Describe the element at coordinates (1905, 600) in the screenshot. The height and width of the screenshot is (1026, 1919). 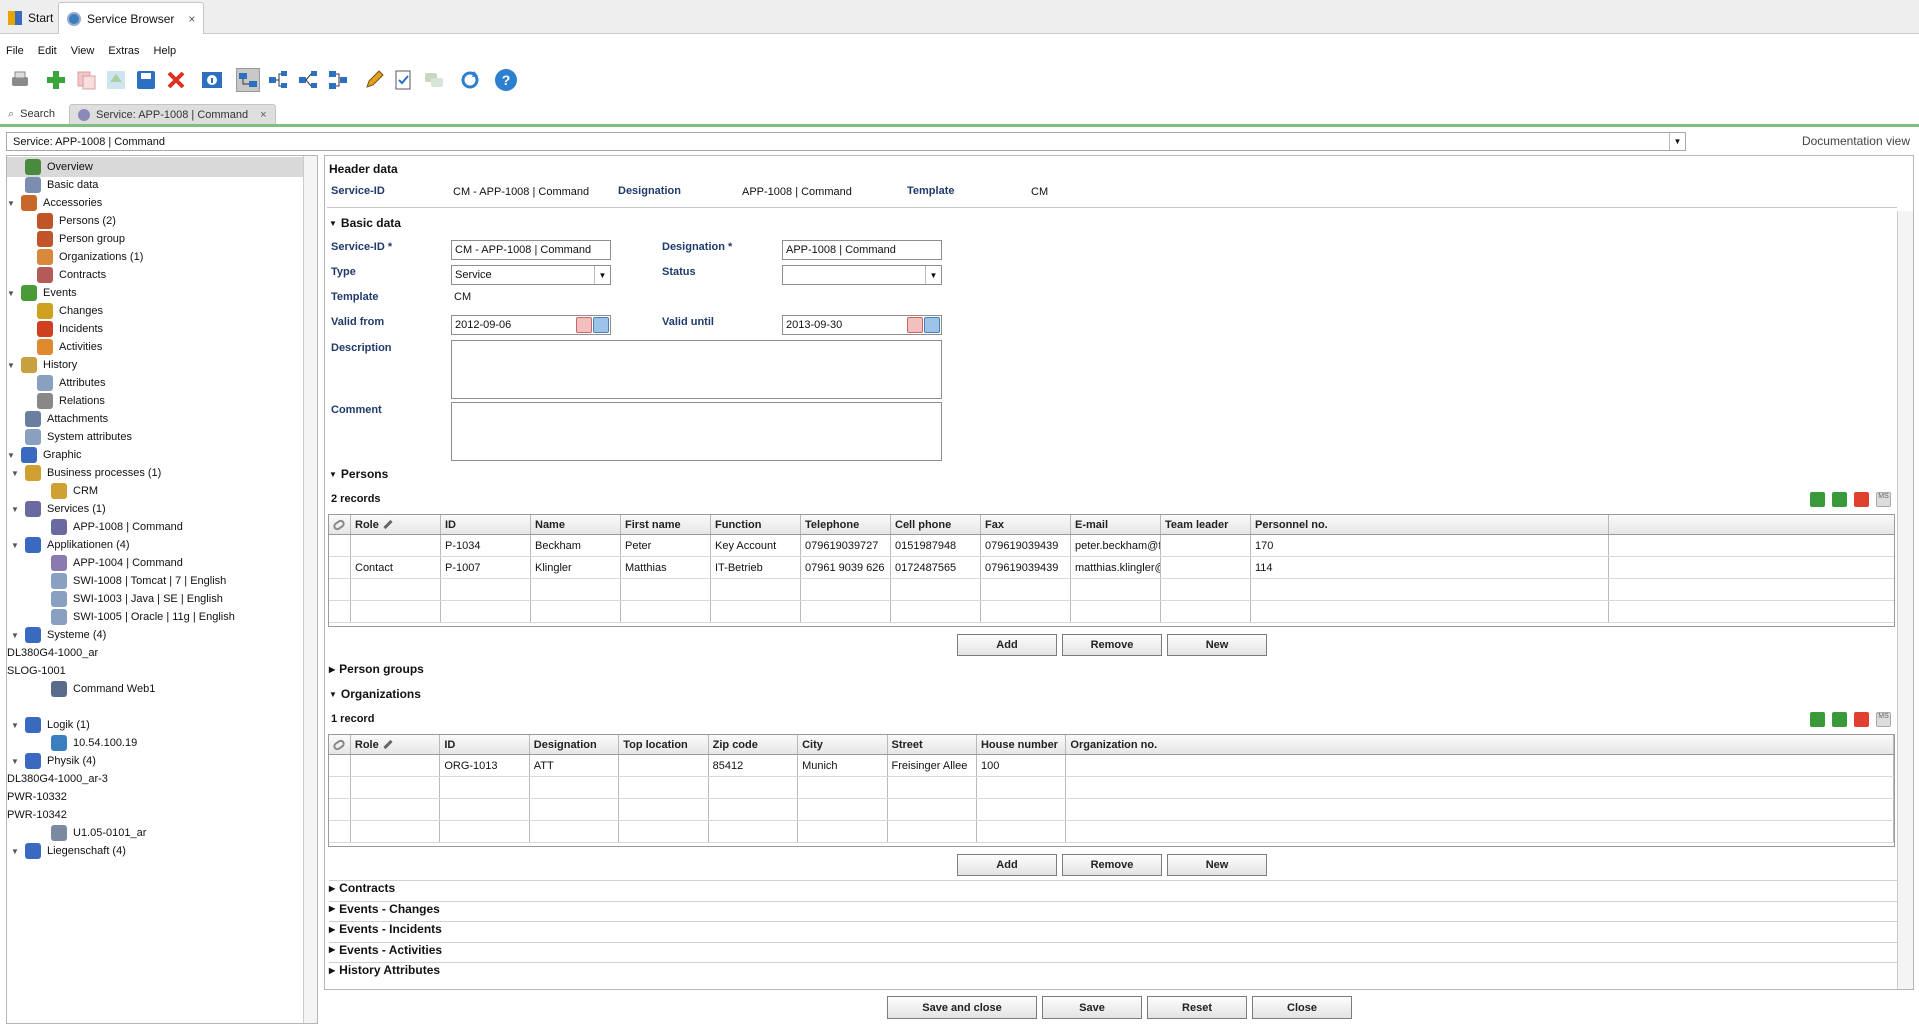
I see `main-scrollbar` at that location.